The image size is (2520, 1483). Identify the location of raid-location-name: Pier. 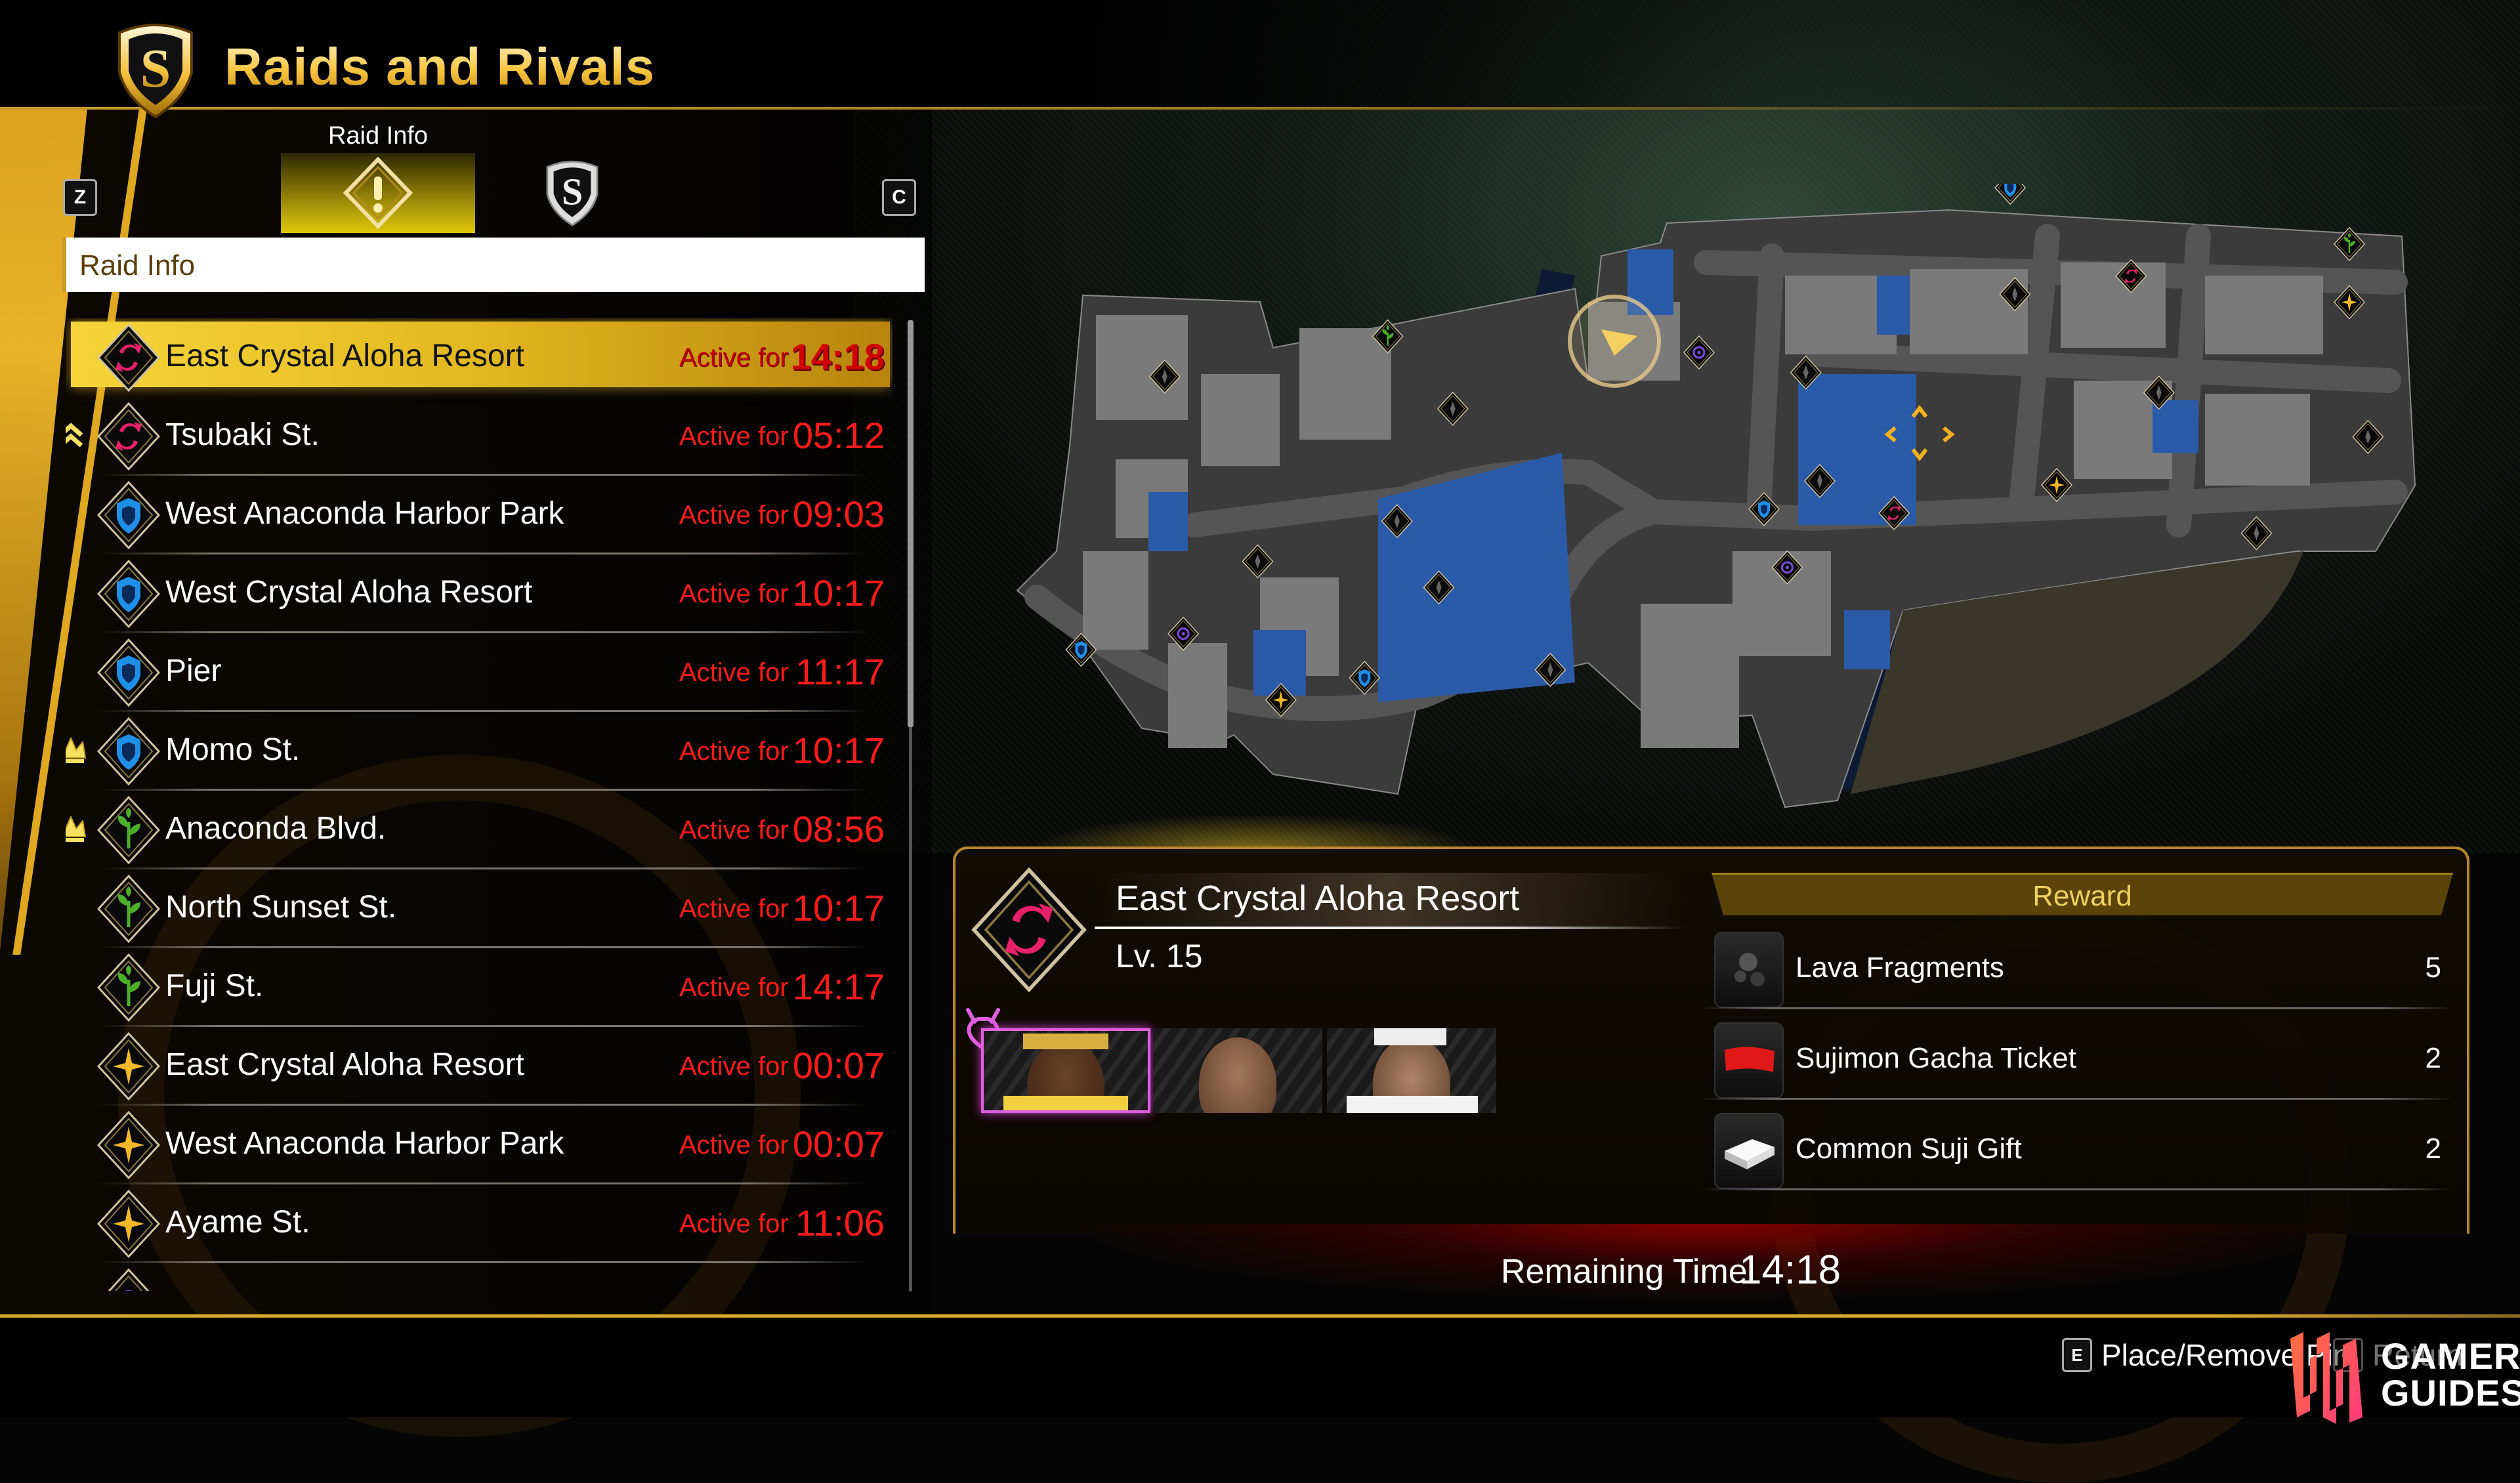
(193, 671).